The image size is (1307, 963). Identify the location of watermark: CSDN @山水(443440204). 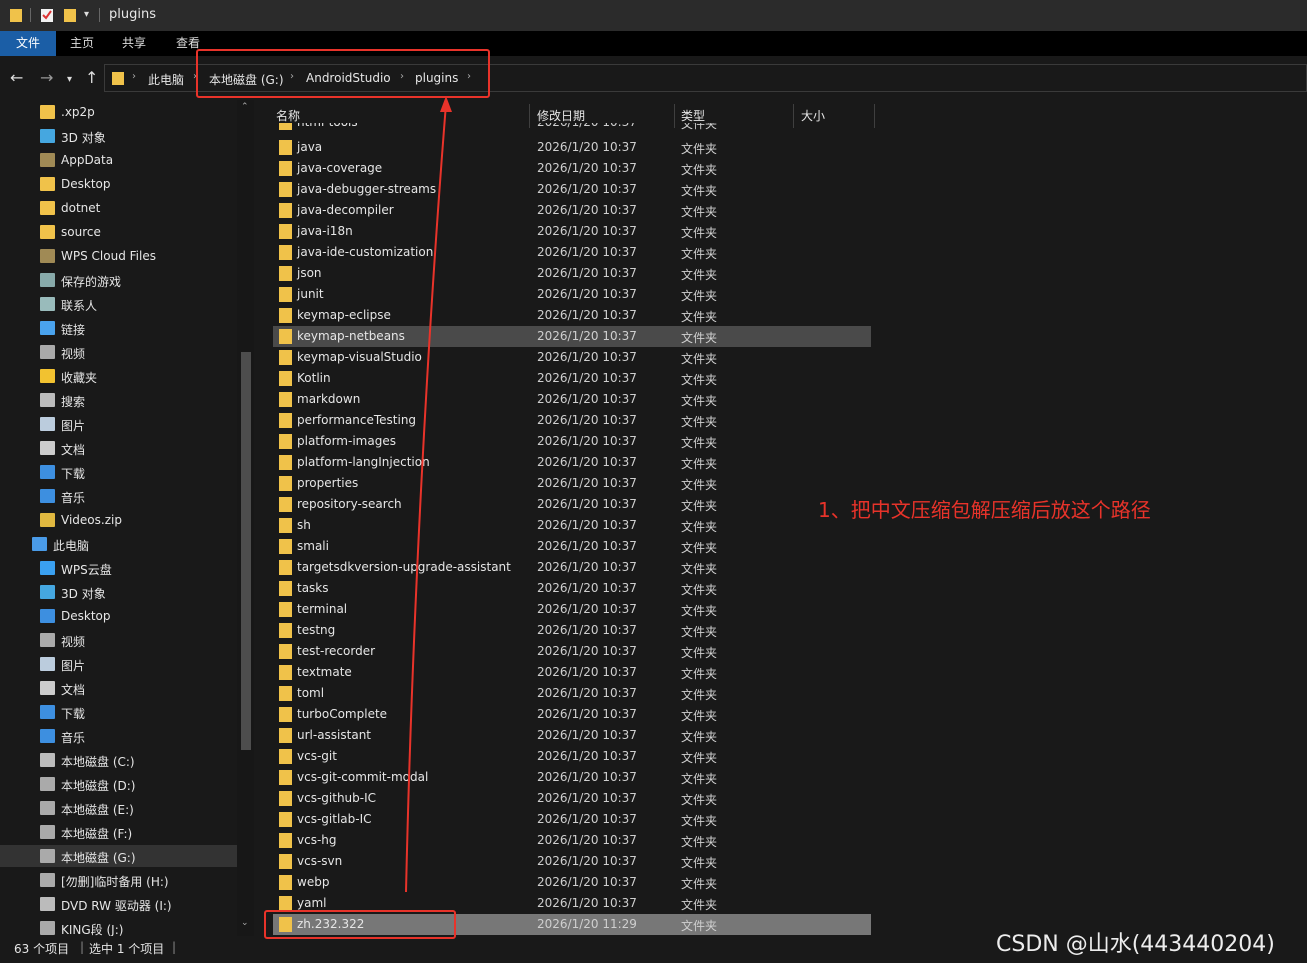
(1135, 944).